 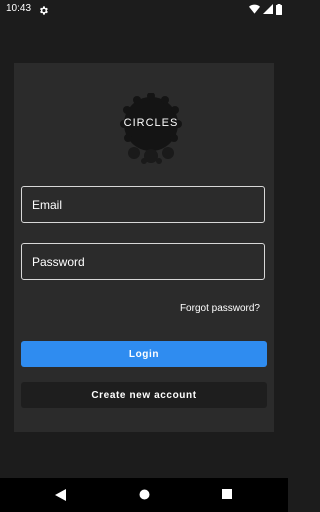 What do you see at coordinates (144, 354) in the screenshot?
I see `login-button: Login` at bounding box center [144, 354].